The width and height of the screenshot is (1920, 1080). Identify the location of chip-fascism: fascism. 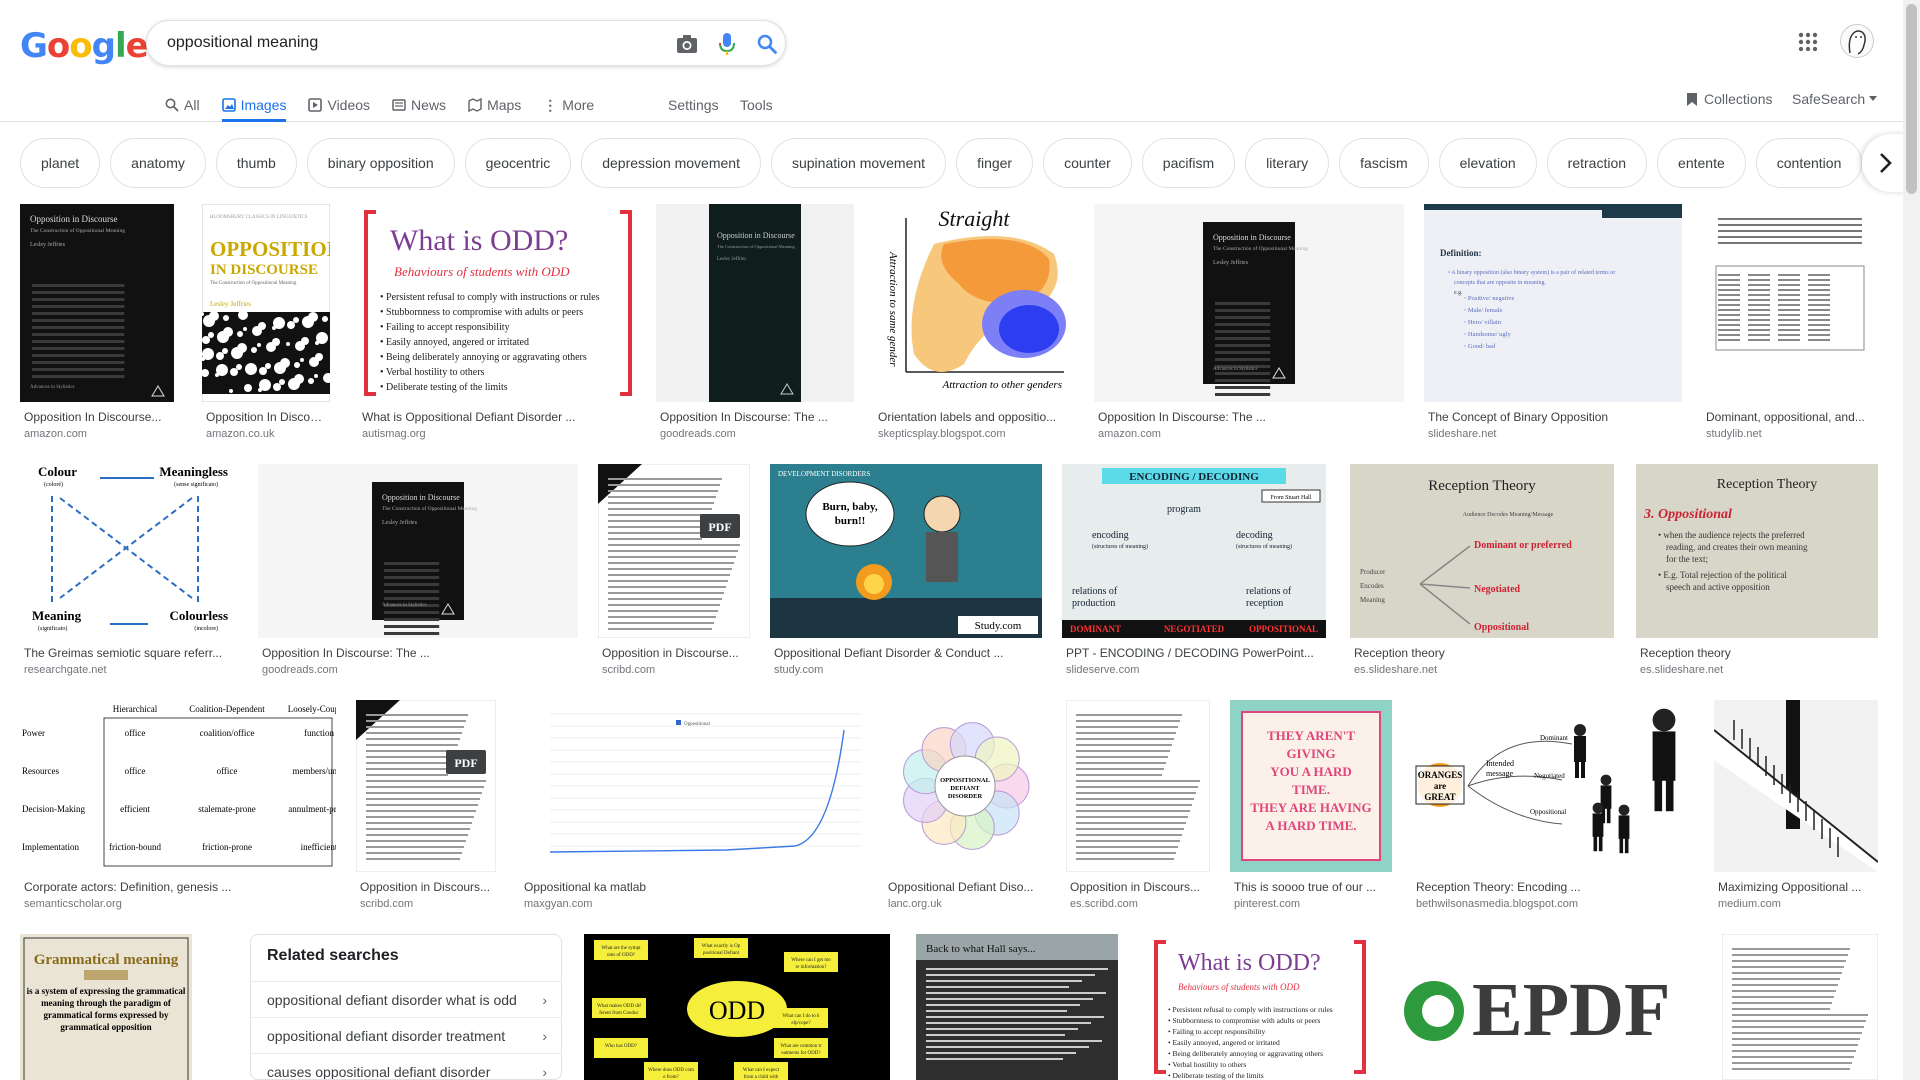
(1384, 163).